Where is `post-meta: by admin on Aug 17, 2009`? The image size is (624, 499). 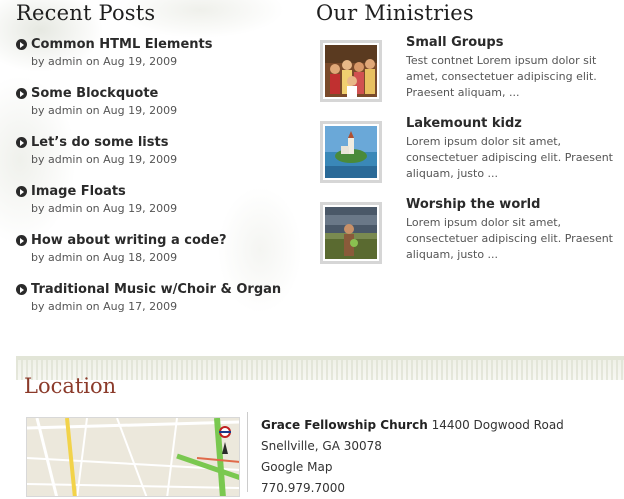 post-meta: by admin on Aug 17, 2009 is located at coordinates (104, 306).